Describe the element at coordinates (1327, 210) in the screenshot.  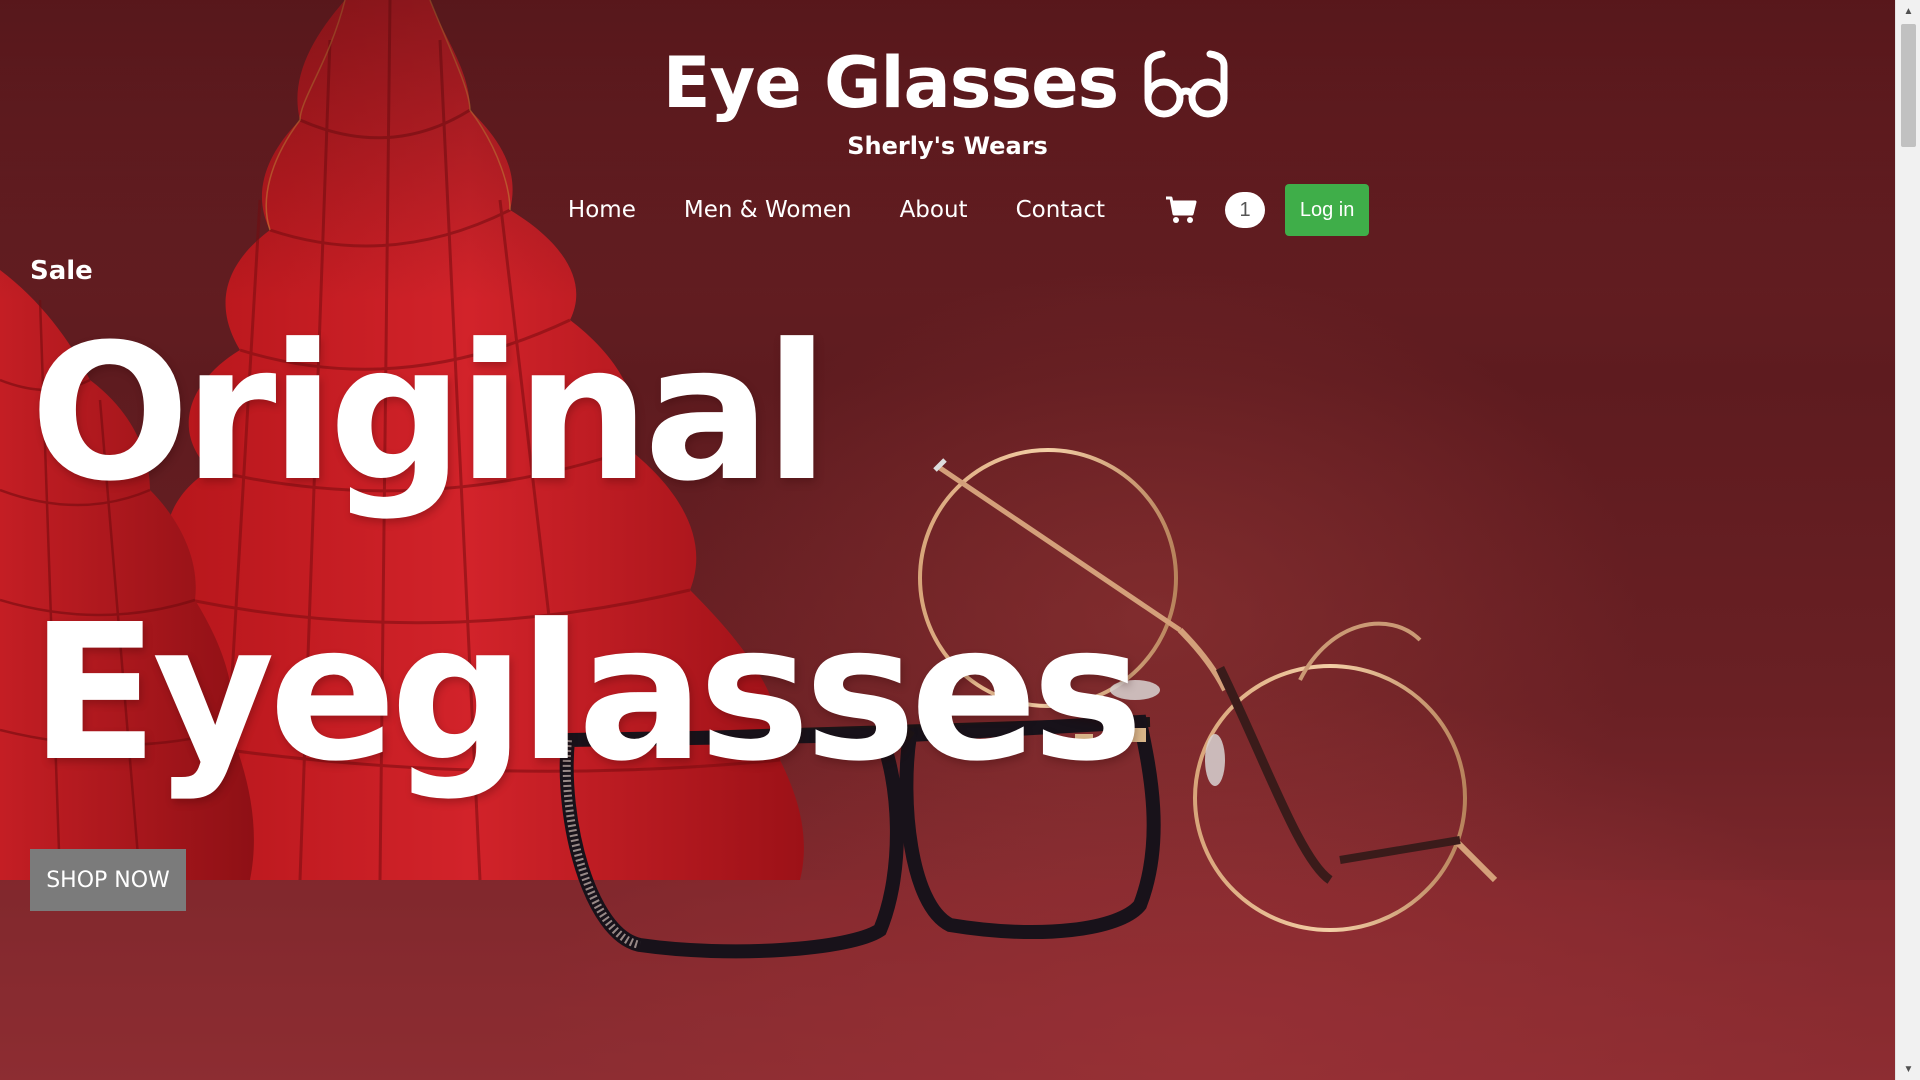
I see `login-button: Log in` at that location.